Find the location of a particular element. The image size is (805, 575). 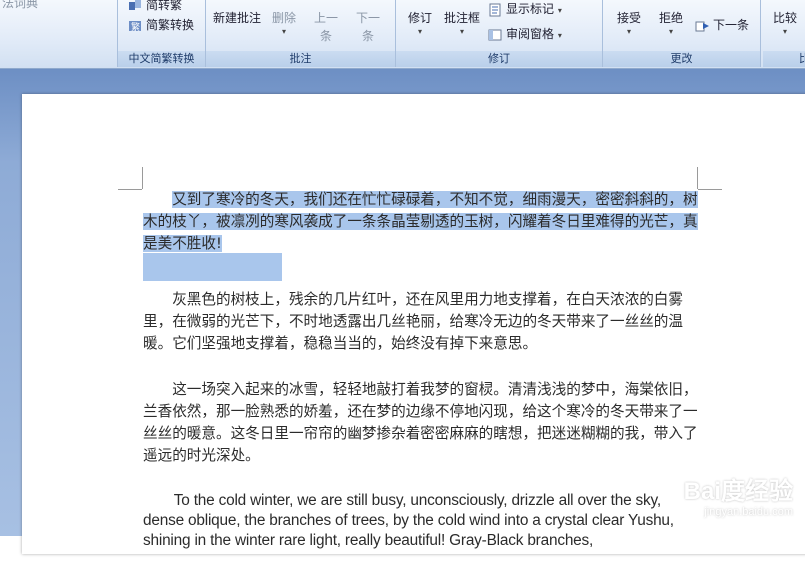

reviewing-pane-dropdown-icon: ▾ is located at coordinates (559, 35).